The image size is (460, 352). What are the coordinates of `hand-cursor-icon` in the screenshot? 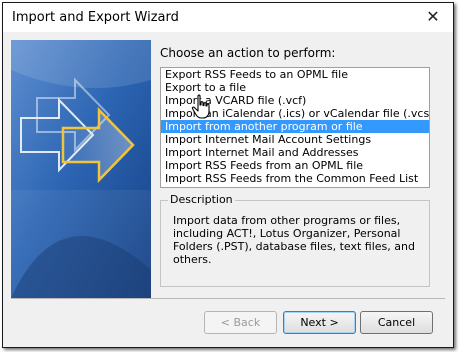 It's located at (200, 106).